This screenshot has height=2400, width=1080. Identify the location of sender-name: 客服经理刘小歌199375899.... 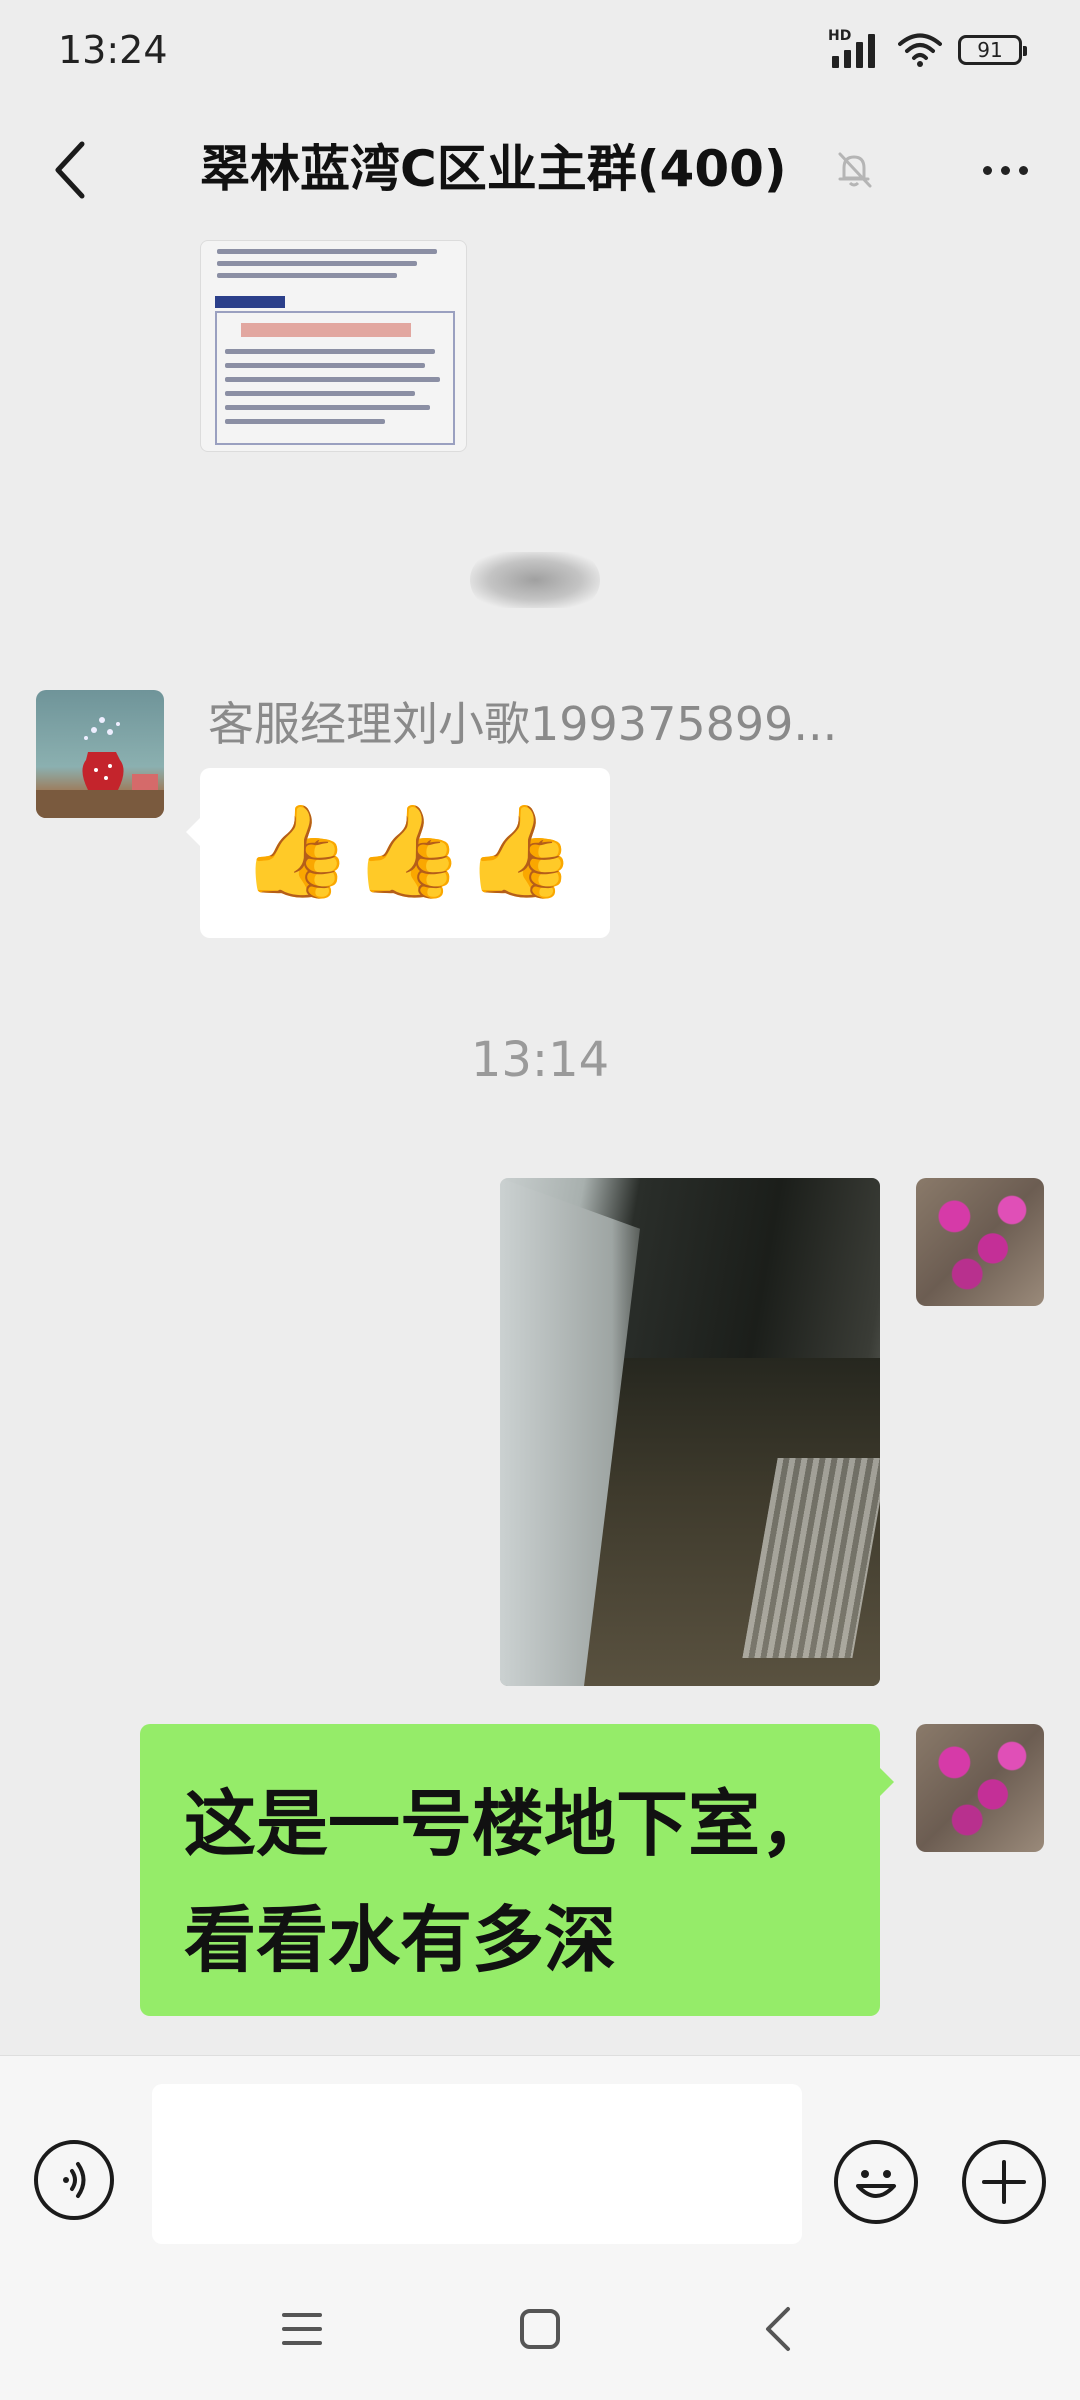
(523, 722).